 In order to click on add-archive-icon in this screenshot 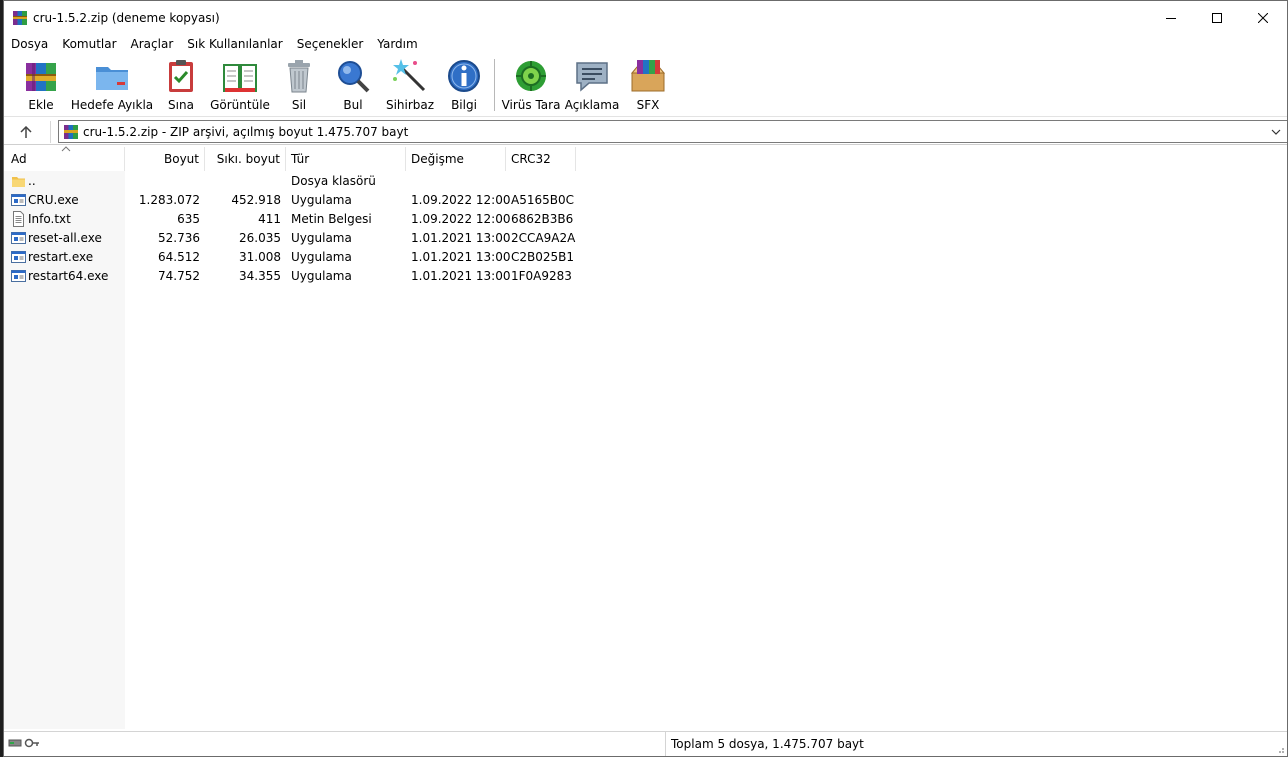, I will do `click(41, 77)`.